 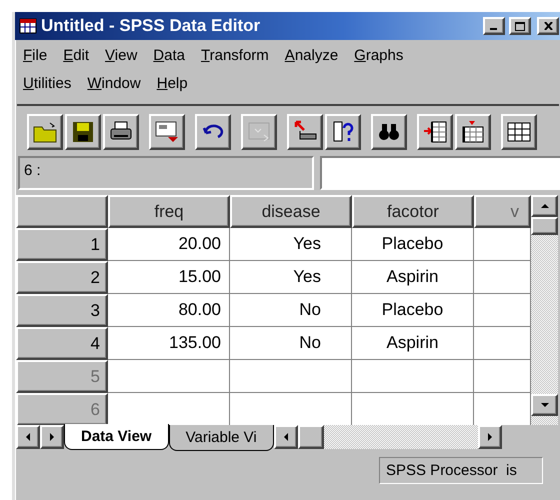 I want to click on menu-item: Analyze, so click(x=311, y=55).